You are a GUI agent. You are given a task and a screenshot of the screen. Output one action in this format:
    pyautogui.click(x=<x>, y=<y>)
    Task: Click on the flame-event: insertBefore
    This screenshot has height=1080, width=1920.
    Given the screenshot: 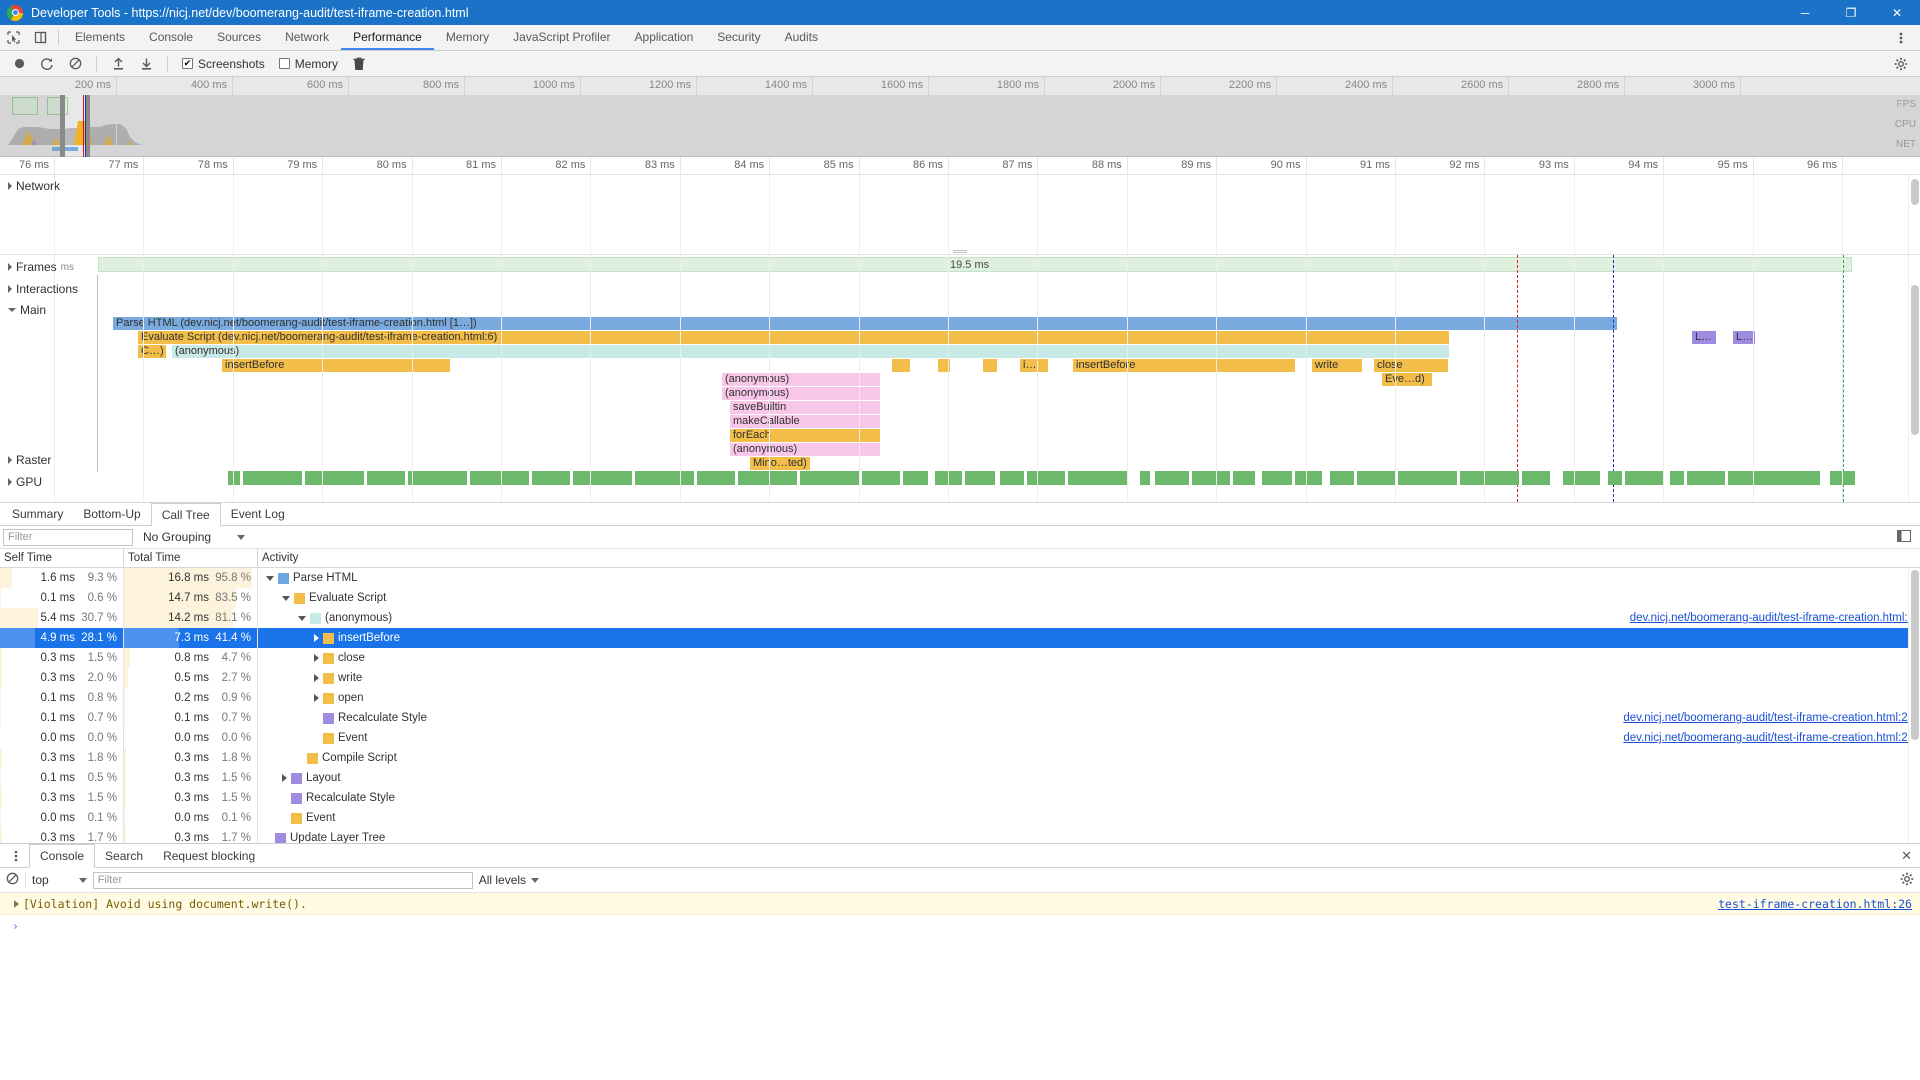 What is the action you would take?
    pyautogui.click(x=336, y=365)
    